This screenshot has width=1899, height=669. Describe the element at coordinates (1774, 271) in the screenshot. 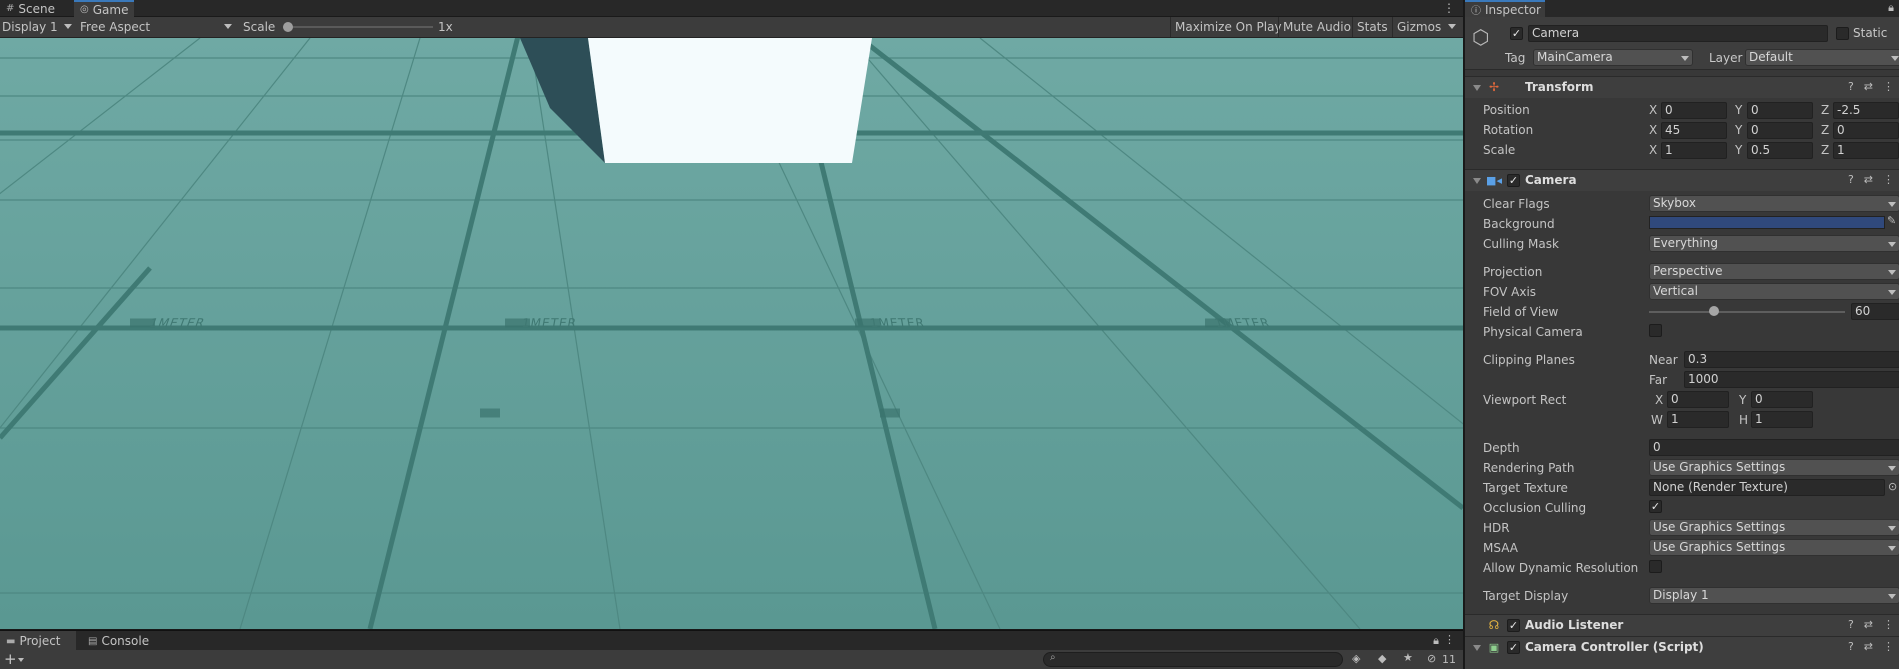

I see `projection-dropdown: Perspective` at that location.